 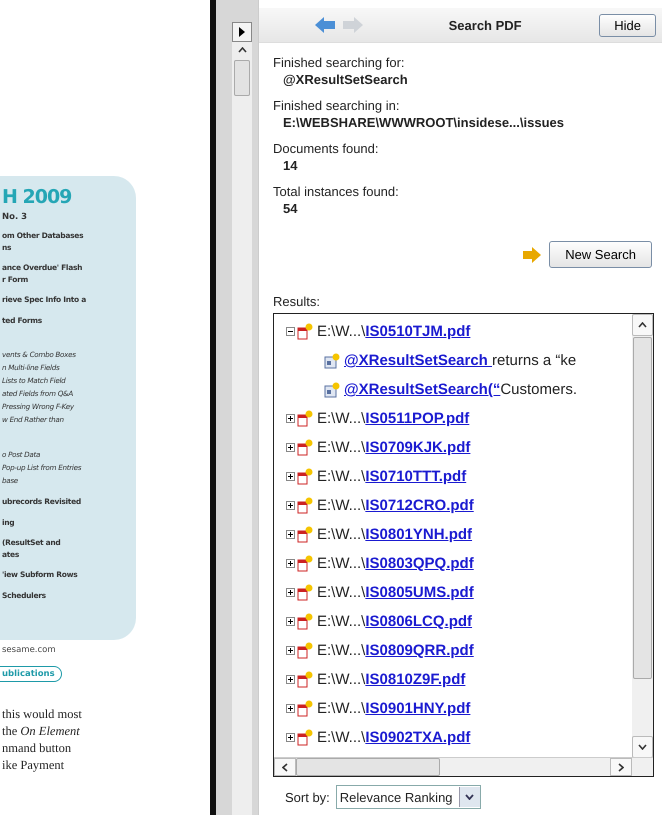 What do you see at coordinates (326, 149) in the screenshot?
I see `field-label: Documents found:` at bounding box center [326, 149].